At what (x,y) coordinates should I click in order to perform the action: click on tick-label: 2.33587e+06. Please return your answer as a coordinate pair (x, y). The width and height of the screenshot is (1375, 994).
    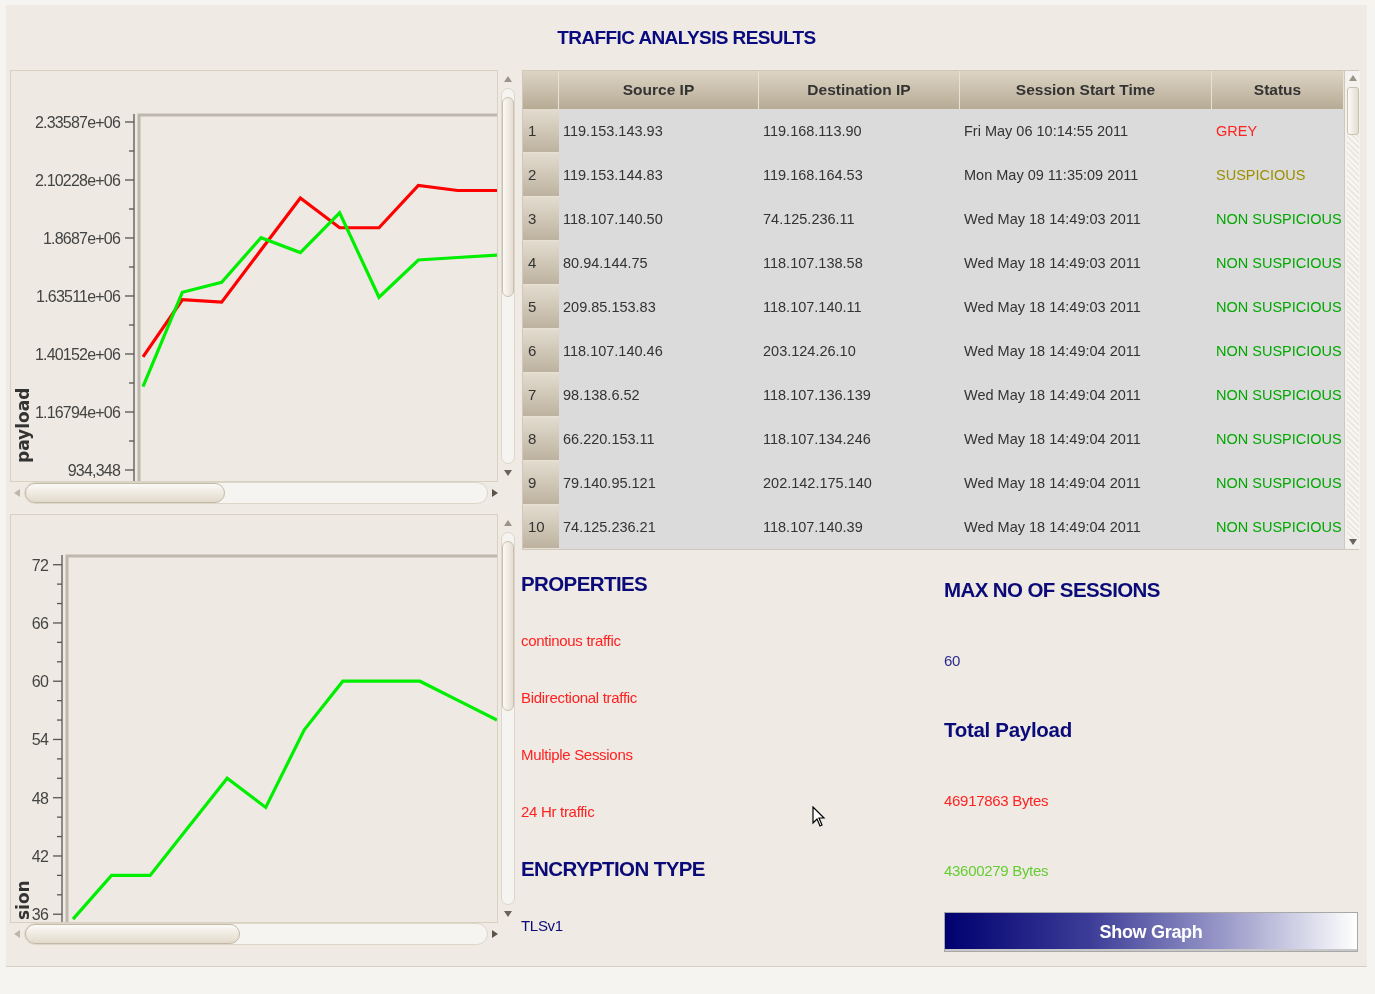
    Looking at the image, I should click on (77, 122).